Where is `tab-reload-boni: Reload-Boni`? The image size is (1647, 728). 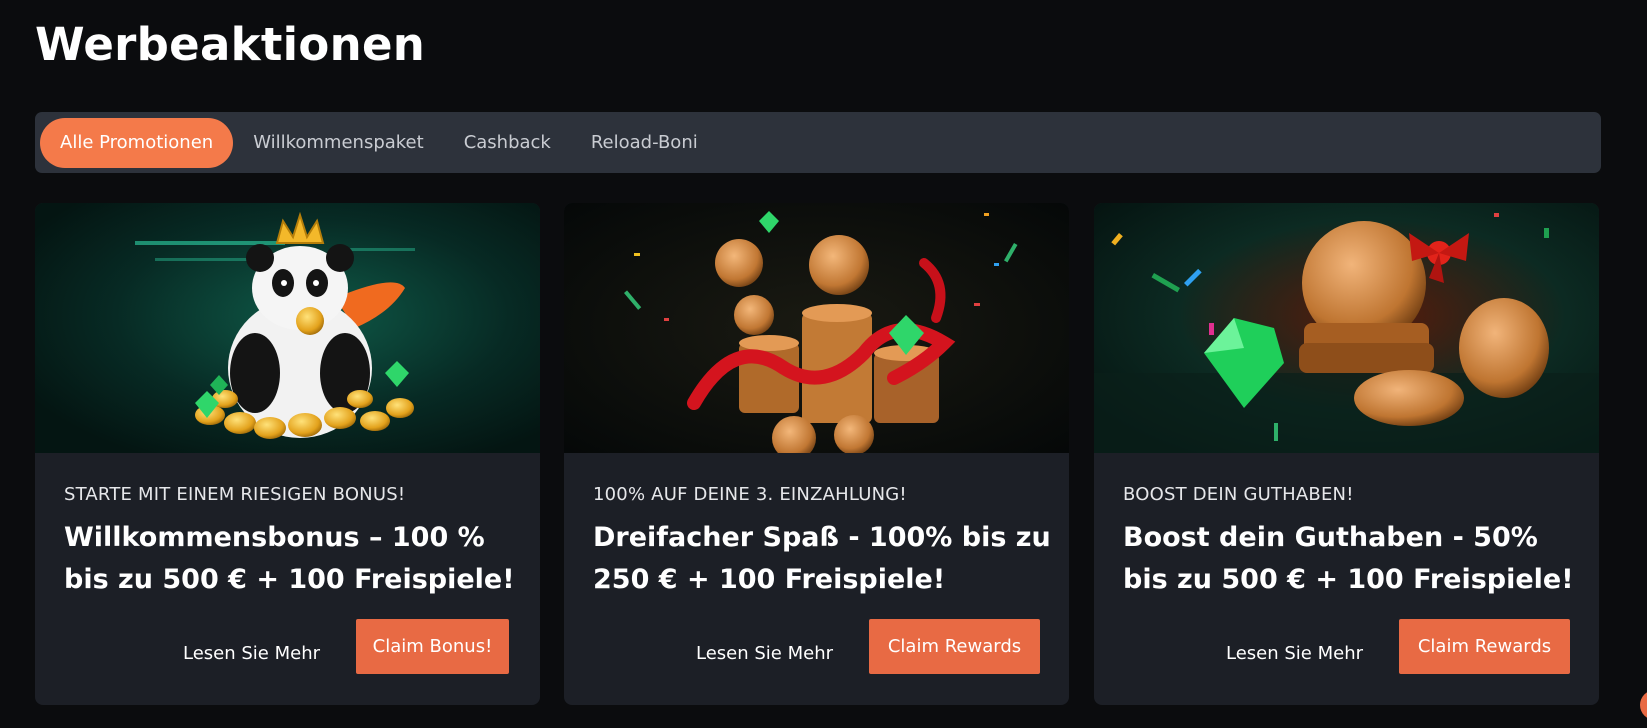
tab-reload-boni: Reload-Boni is located at coordinates (644, 143).